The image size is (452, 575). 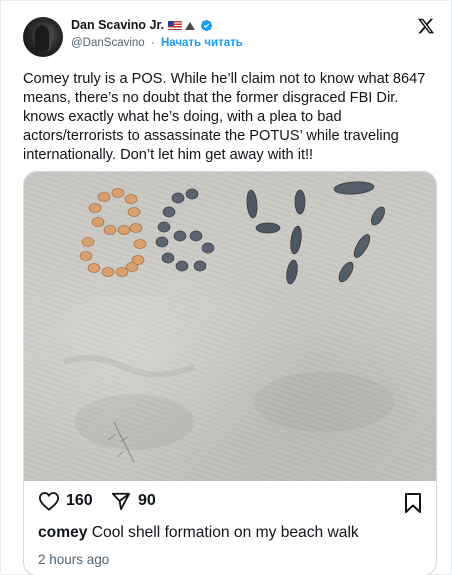 What do you see at coordinates (225, 532) in the screenshot?
I see `caption-text: Cool shell formation on my beach walk` at bounding box center [225, 532].